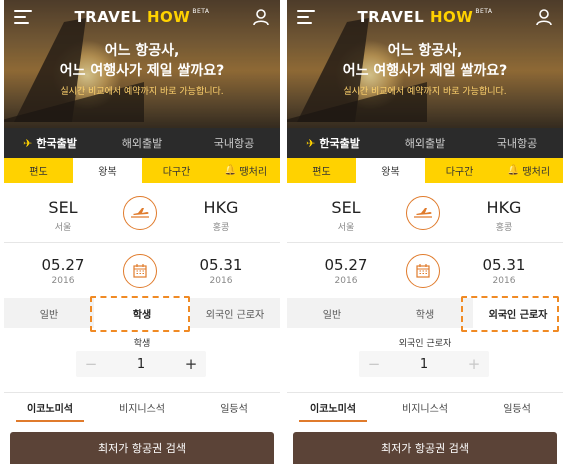 The image size is (567, 464). Describe the element at coordinates (142, 344) in the screenshot. I see `passenger-label: 학생` at that location.